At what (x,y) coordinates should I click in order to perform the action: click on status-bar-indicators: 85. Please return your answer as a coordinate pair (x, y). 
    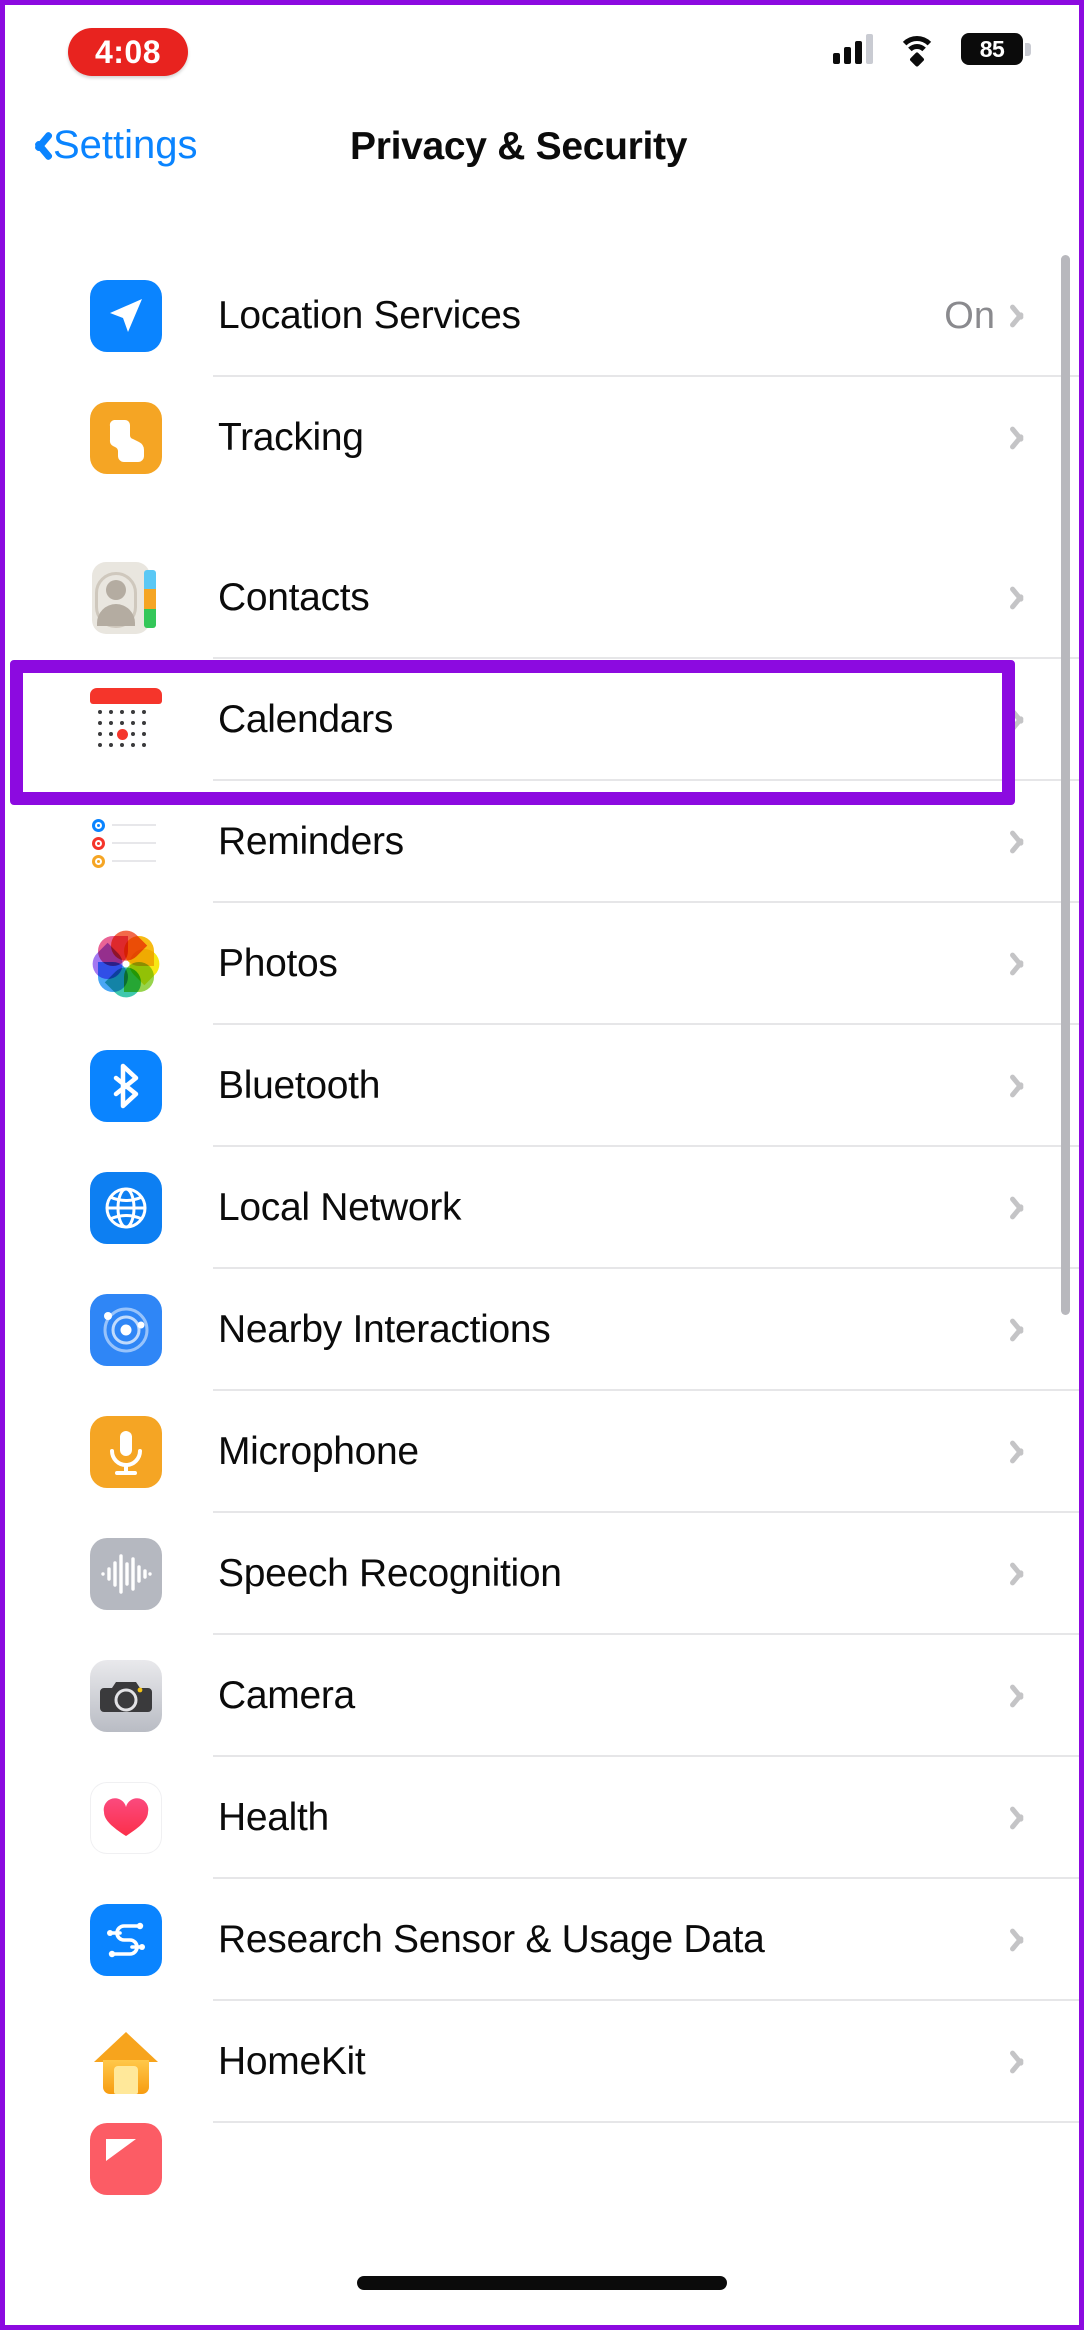
    Looking at the image, I should click on (932, 50).